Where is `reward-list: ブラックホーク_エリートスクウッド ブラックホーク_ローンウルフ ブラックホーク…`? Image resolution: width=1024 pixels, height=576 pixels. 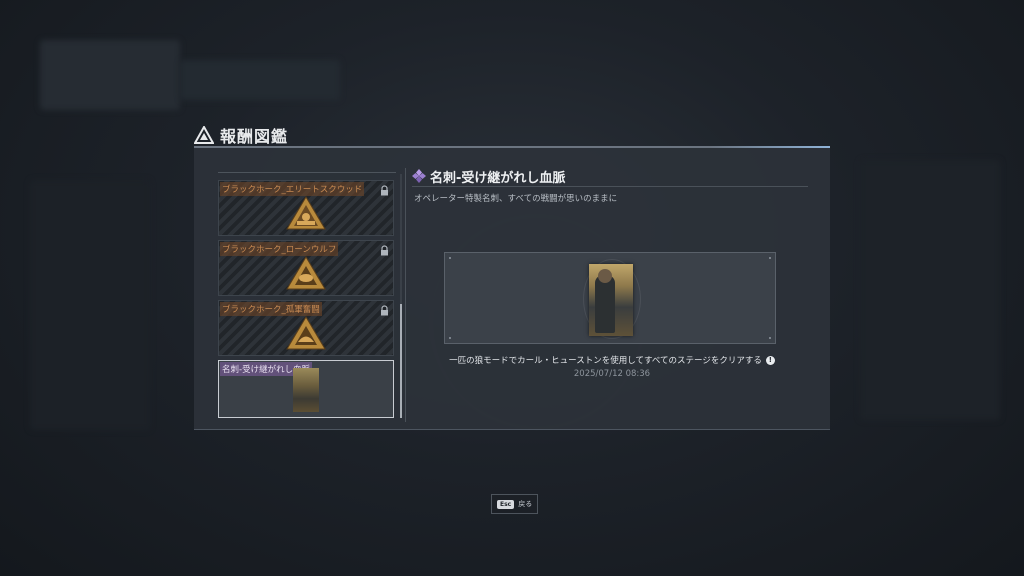 reward-list: ブラックホーク_エリートスクウッド ブラックホーク_ローンウルフ ブラックホーク… is located at coordinates (307, 297).